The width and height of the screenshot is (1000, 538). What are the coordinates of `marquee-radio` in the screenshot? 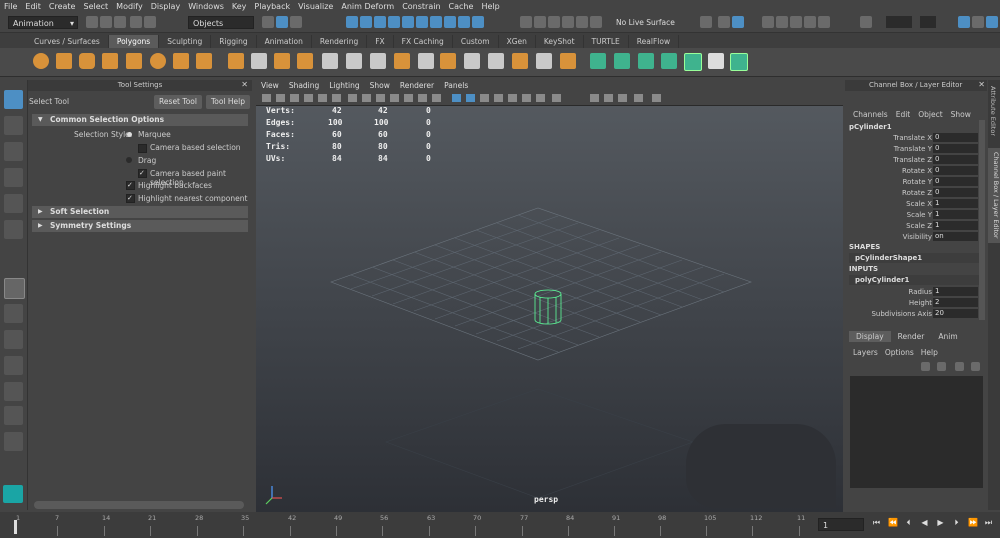 It's located at (129, 134).